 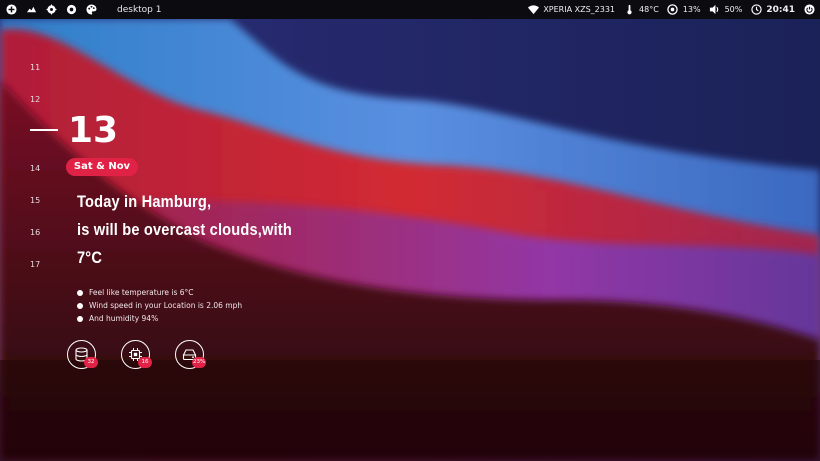 I want to click on cpu-icon, so click(x=673, y=10).